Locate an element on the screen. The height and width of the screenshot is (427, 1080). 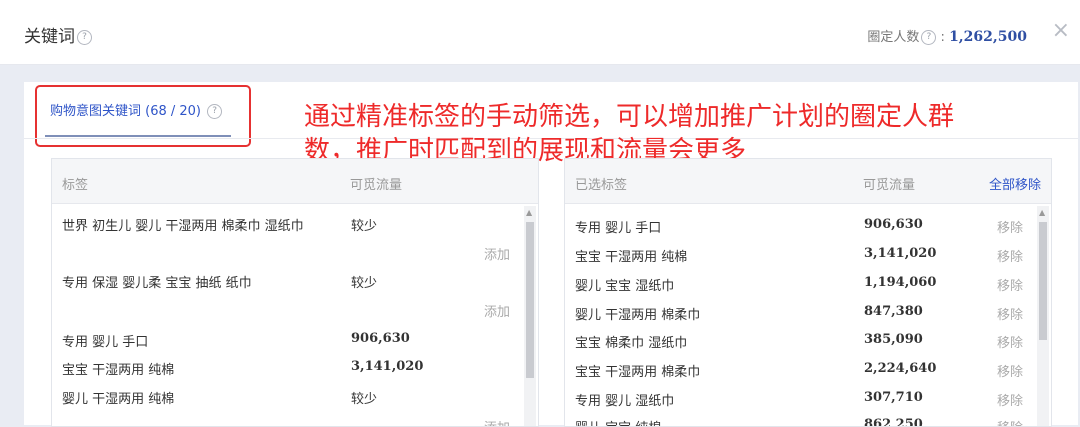
selected-keyword: 宝宝 干湿两用 纯棉 is located at coordinates (631, 257).